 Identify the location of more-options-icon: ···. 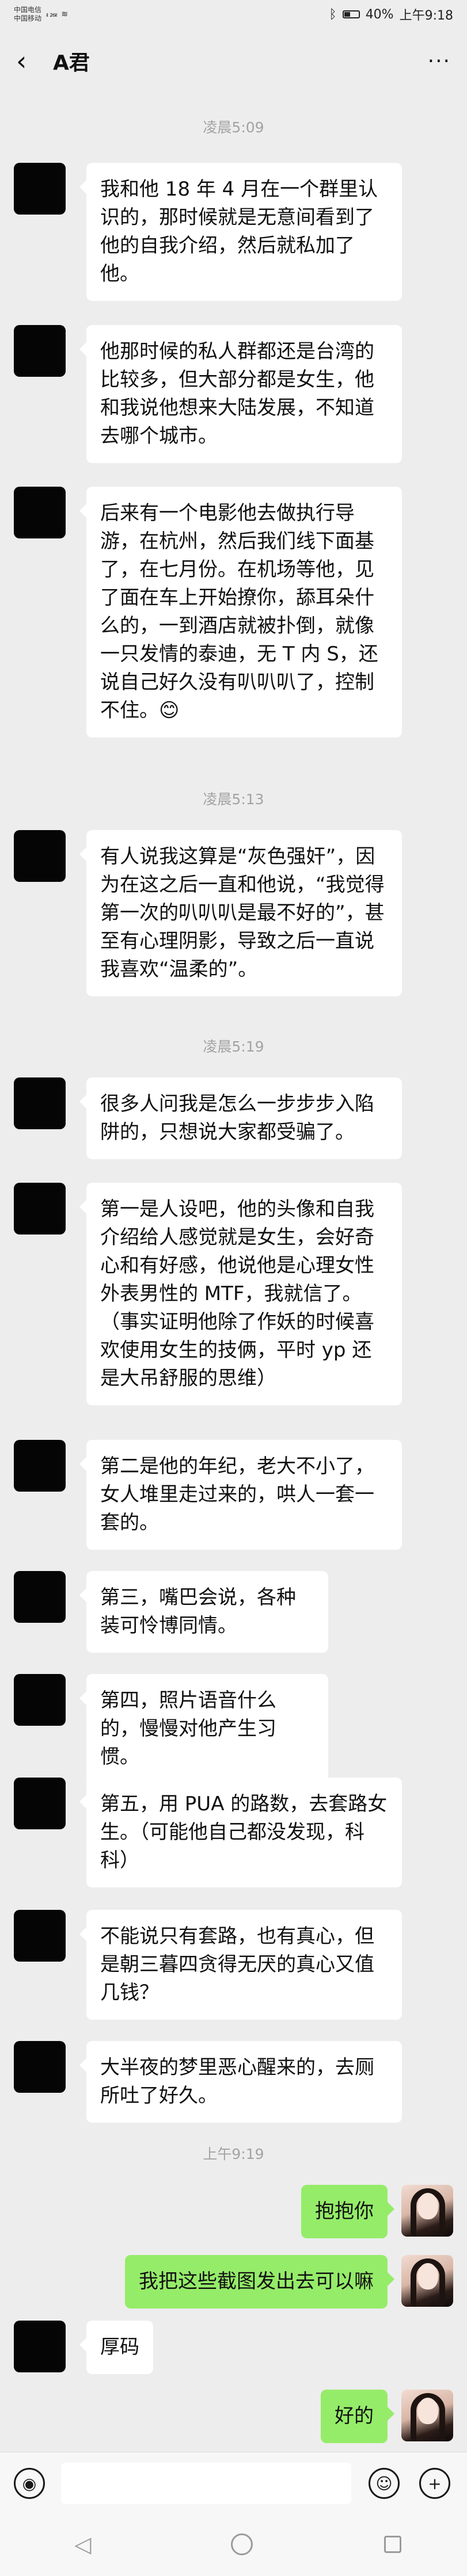
(439, 61).